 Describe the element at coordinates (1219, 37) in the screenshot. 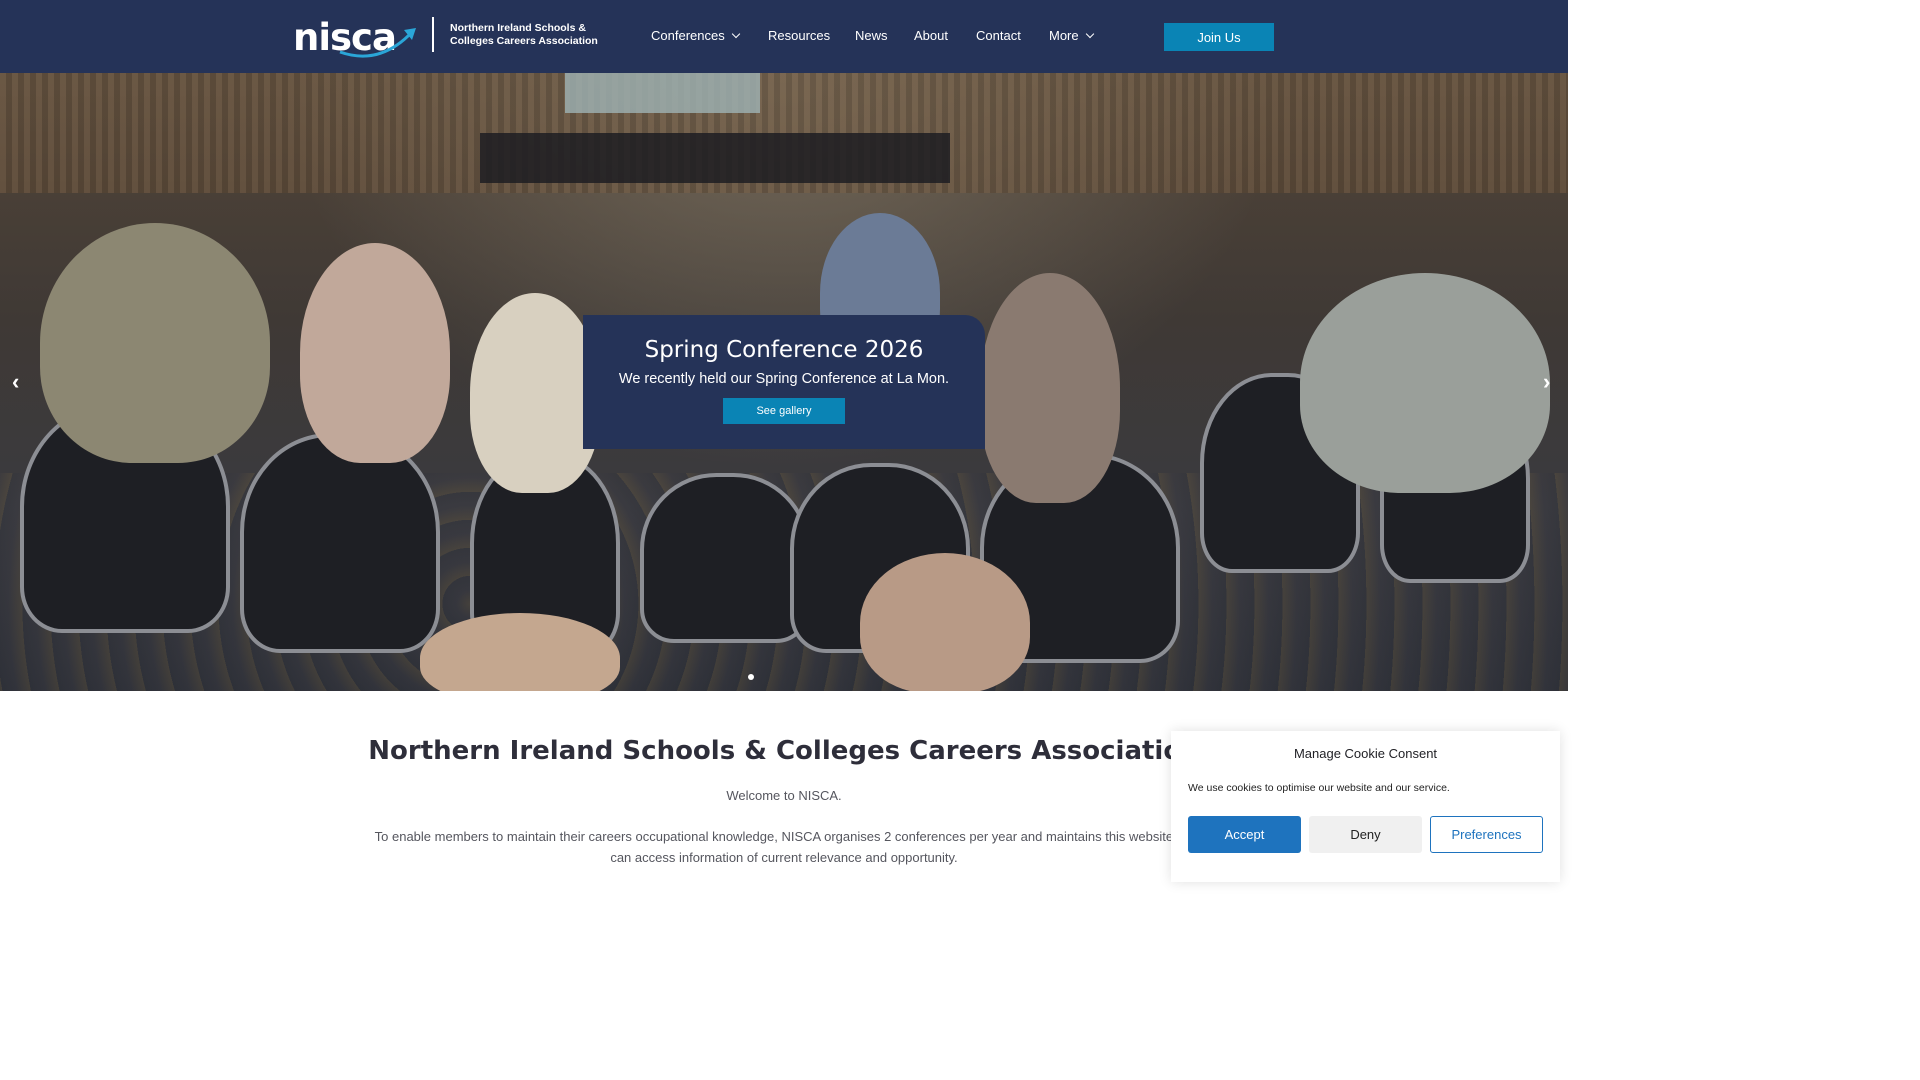

I see `join-us-button: Join Us` at that location.